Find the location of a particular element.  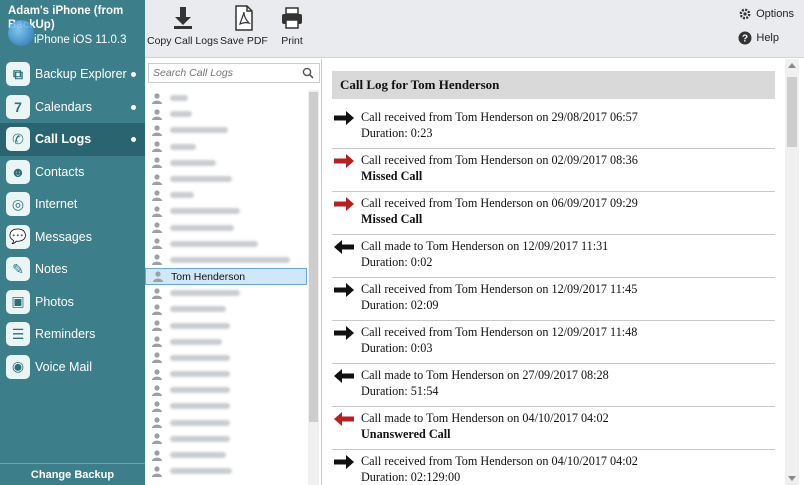

contact-list-scrollbar is located at coordinates (313, 287).